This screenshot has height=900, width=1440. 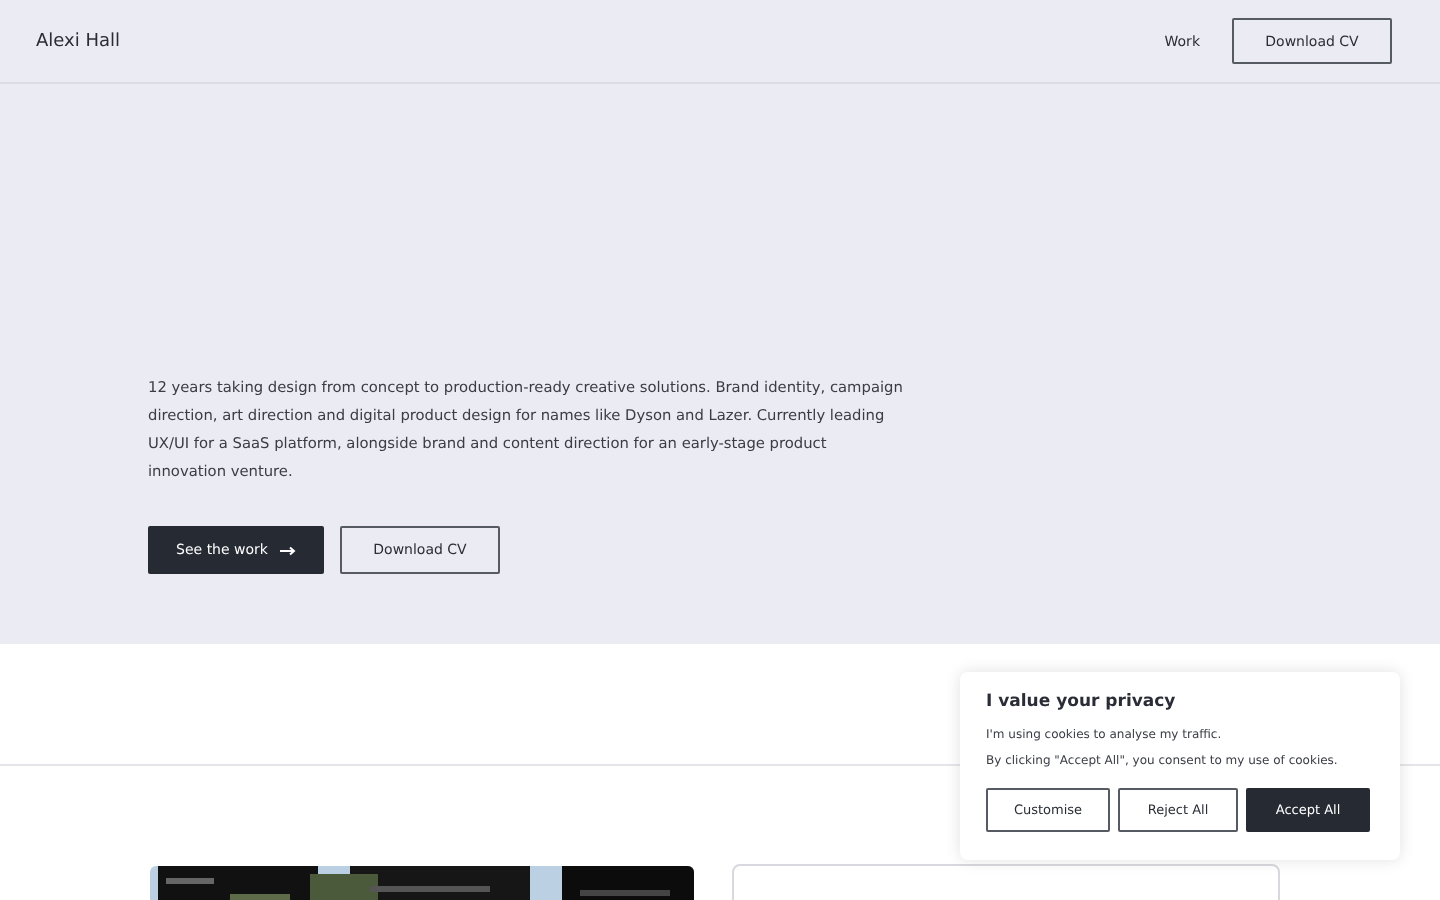 I want to click on site-name: Alexi Hall, so click(x=78, y=41).